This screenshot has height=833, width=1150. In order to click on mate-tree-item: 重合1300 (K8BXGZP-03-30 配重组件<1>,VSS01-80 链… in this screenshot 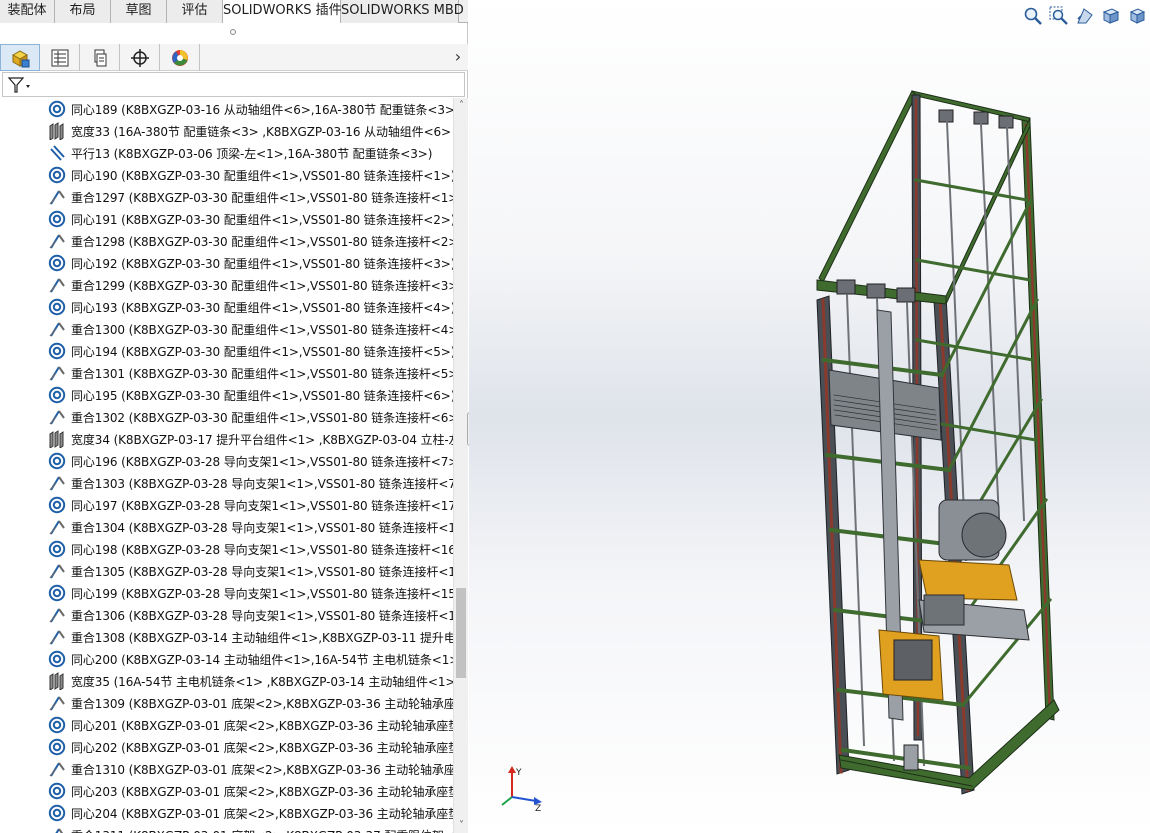, I will do `click(249, 329)`.